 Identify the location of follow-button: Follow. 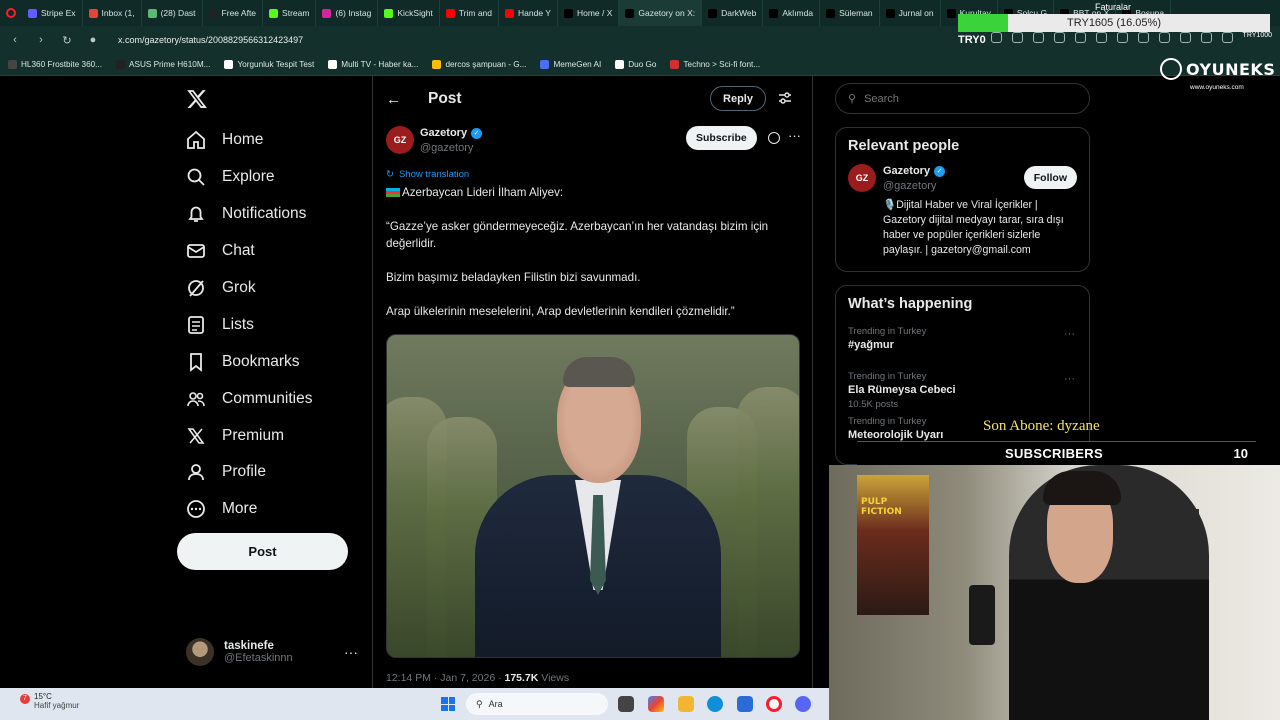
(1050, 177).